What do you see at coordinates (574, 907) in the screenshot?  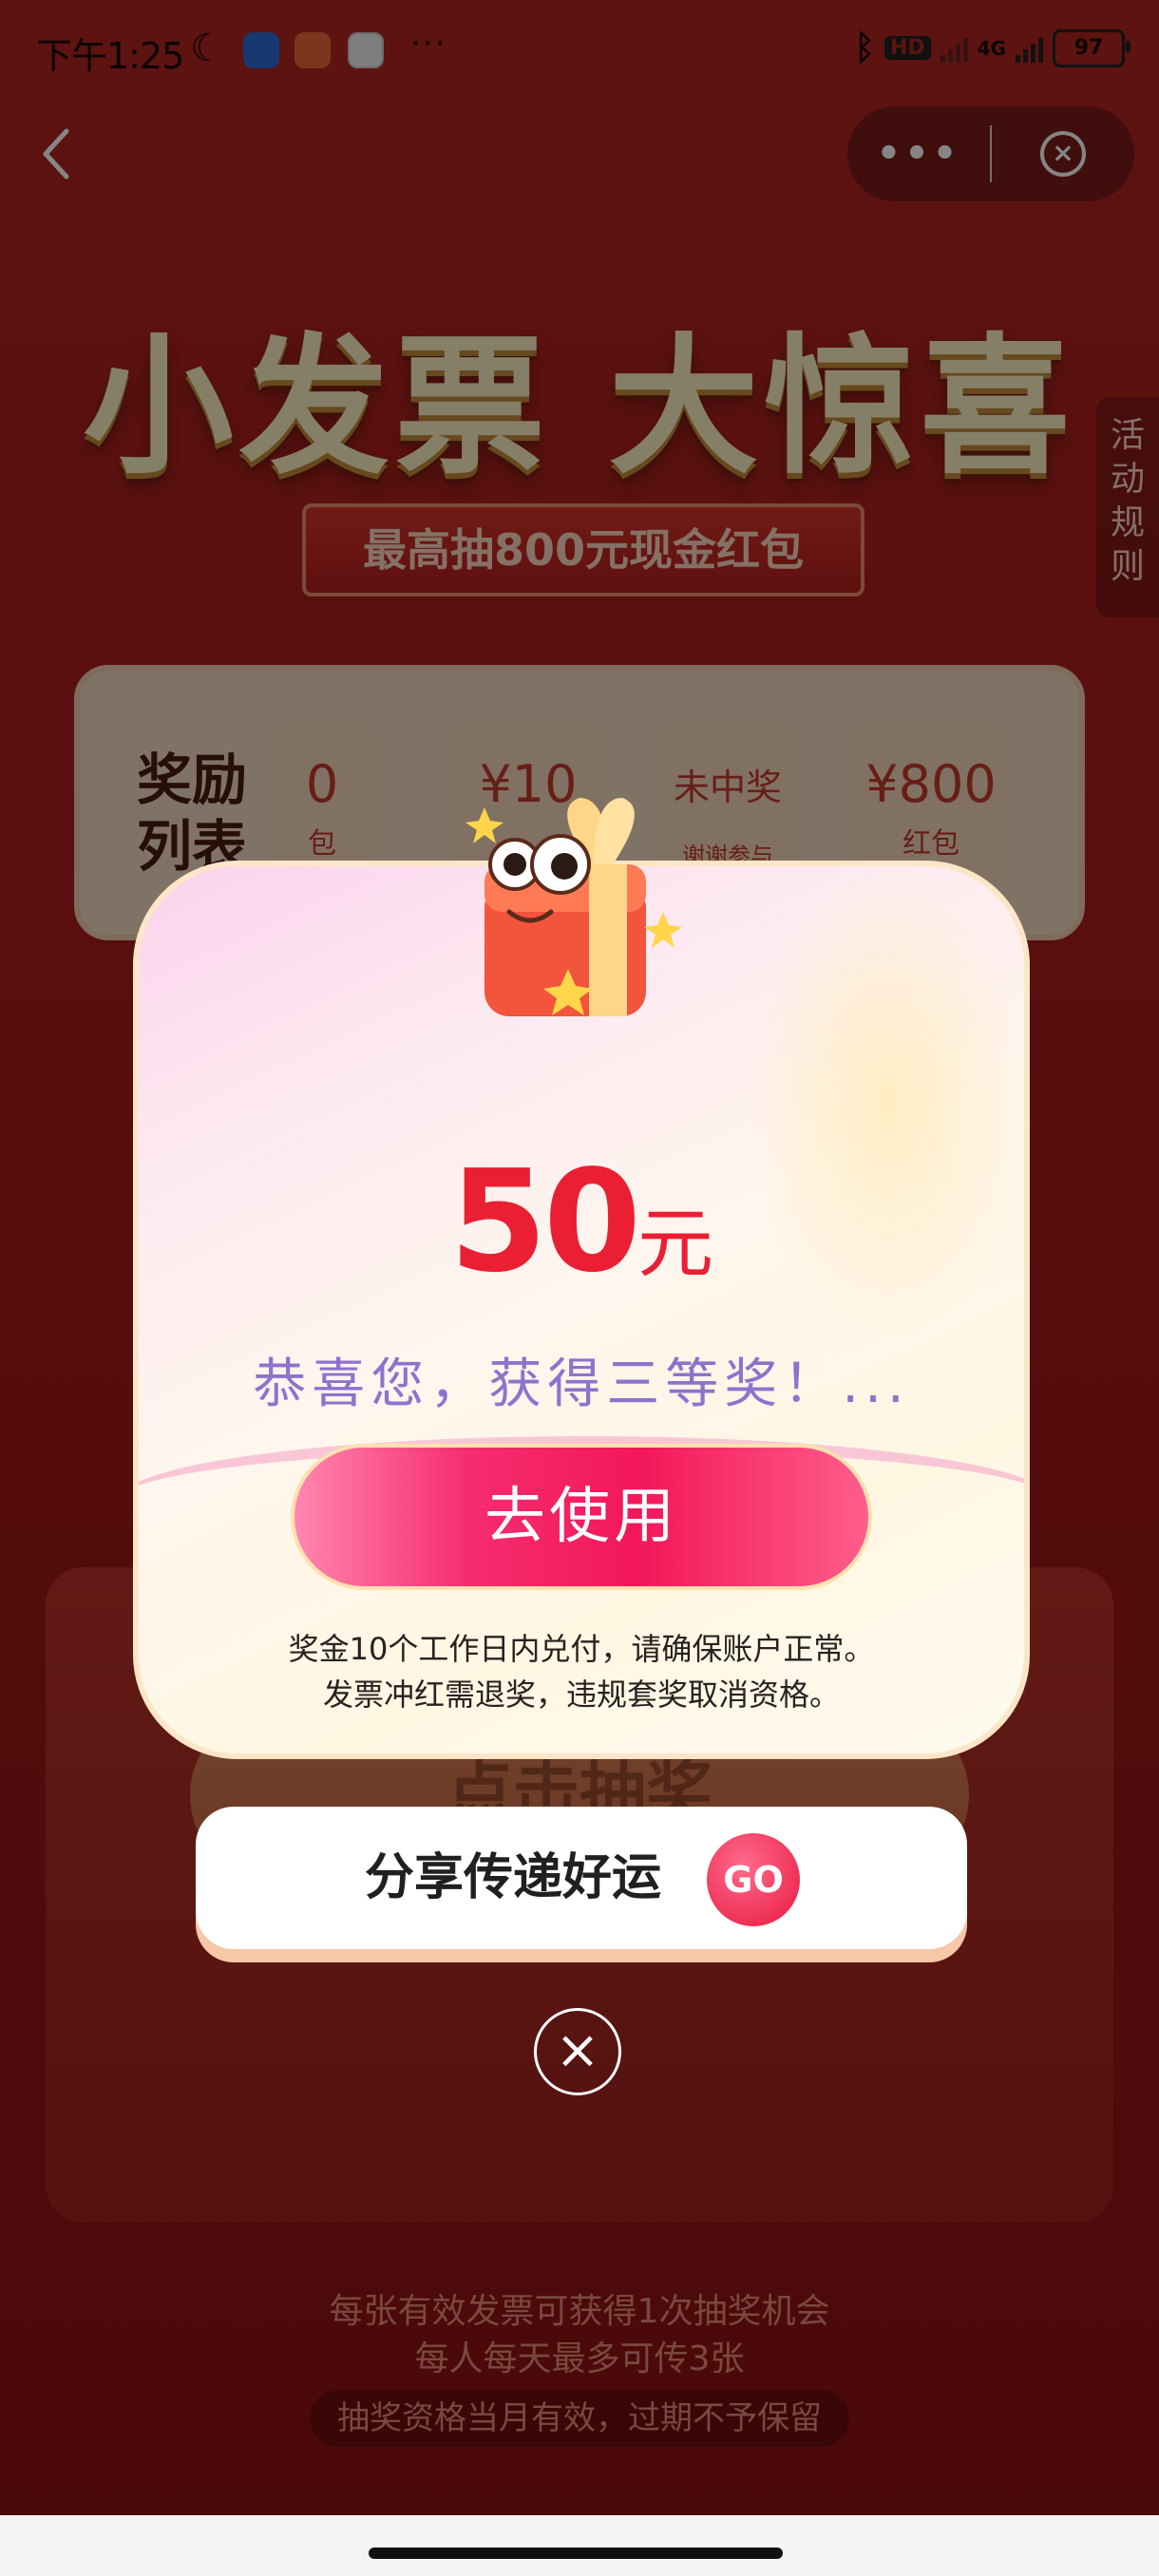 I see `gift-mascot-icon` at bounding box center [574, 907].